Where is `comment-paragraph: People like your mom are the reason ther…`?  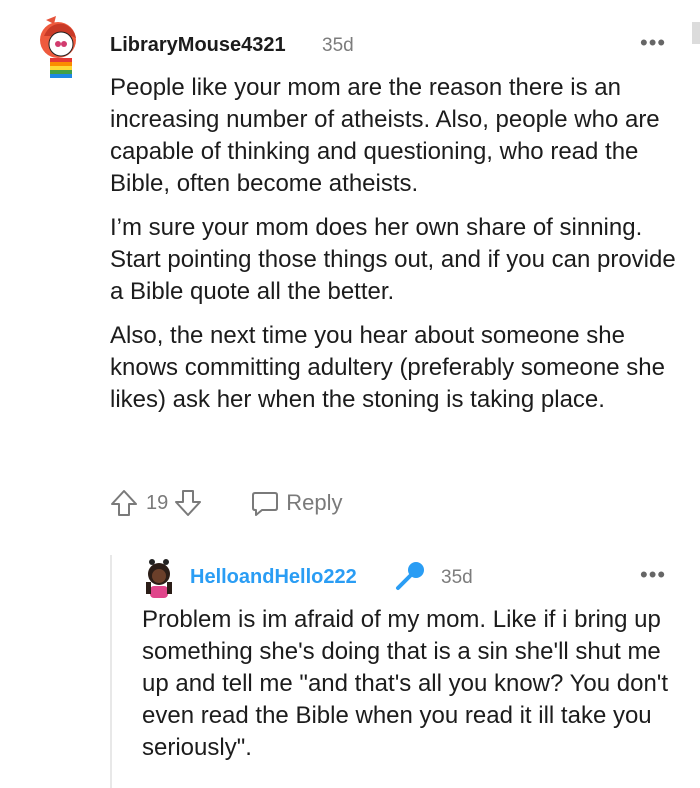 comment-paragraph: People like your mom are the reason ther… is located at coordinates (385, 135).